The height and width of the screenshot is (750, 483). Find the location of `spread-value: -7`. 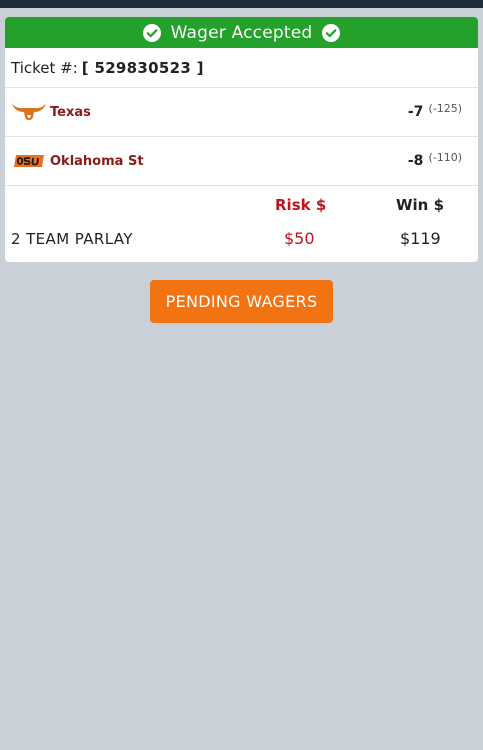

spread-value: -7 is located at coordinates (415, 112).